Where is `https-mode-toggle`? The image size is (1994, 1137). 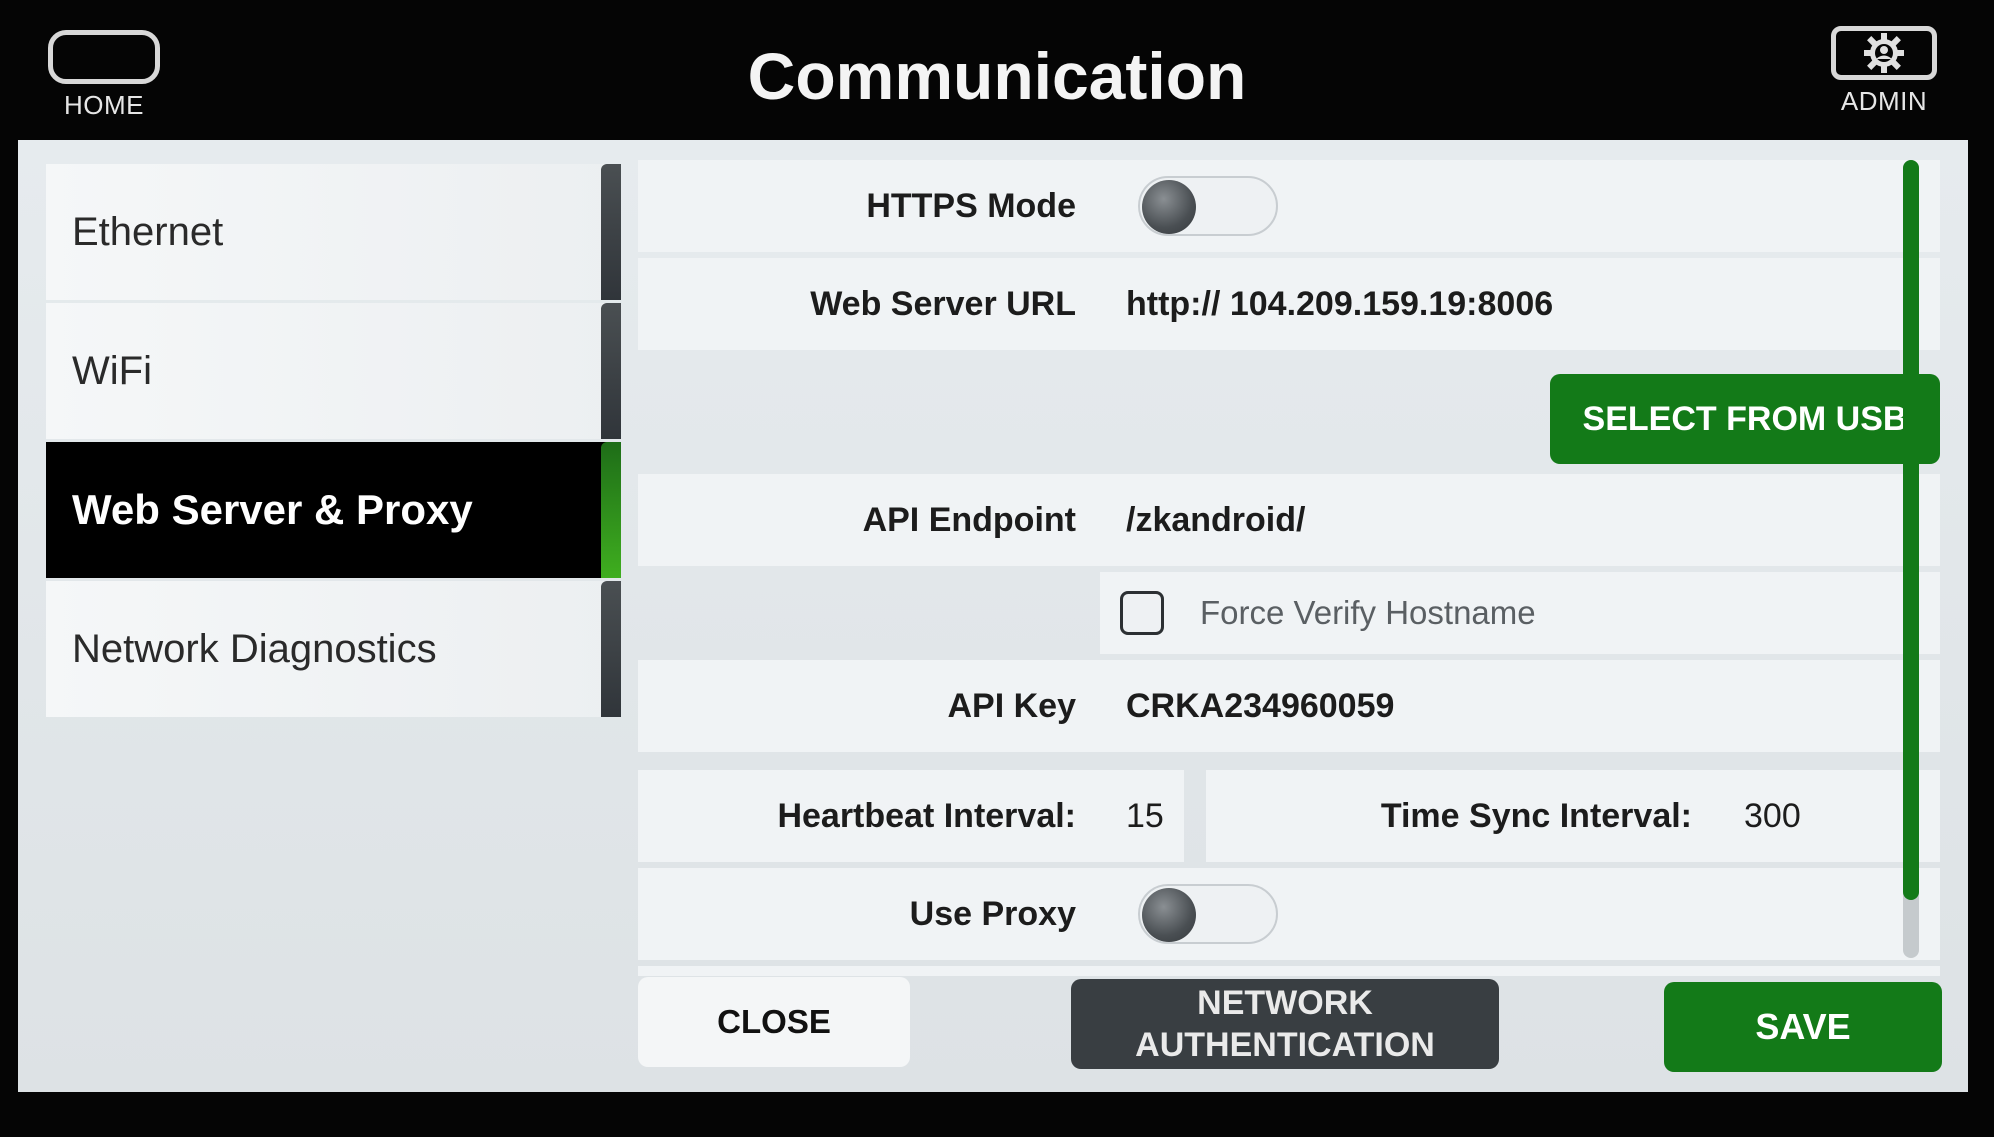
https-mode-toggle is located at coordinates (1208, 206).